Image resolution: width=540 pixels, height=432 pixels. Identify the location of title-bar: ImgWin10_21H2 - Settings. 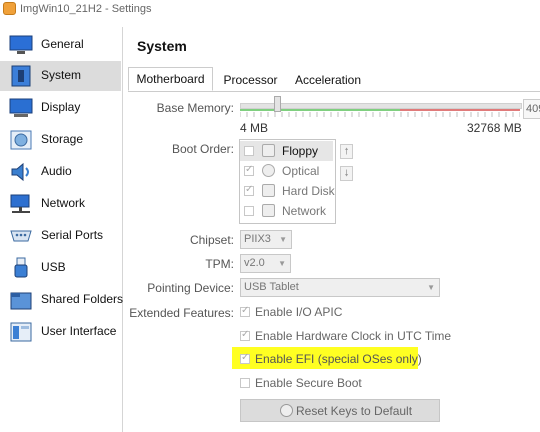
(270, 10).